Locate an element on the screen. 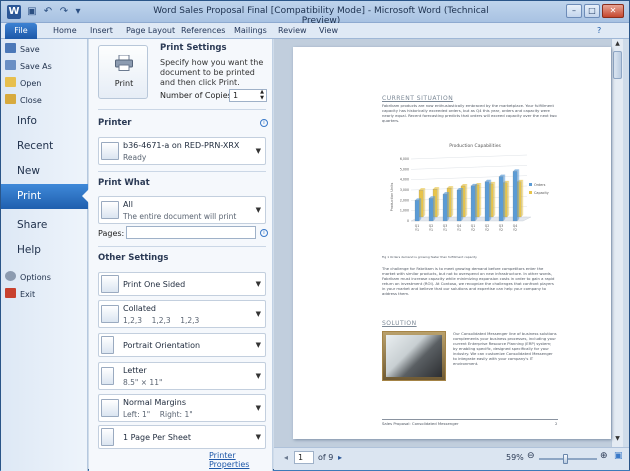 This screenshot has height=471, width=630. tab-insert: Insert is located at coordinates (101, 31).